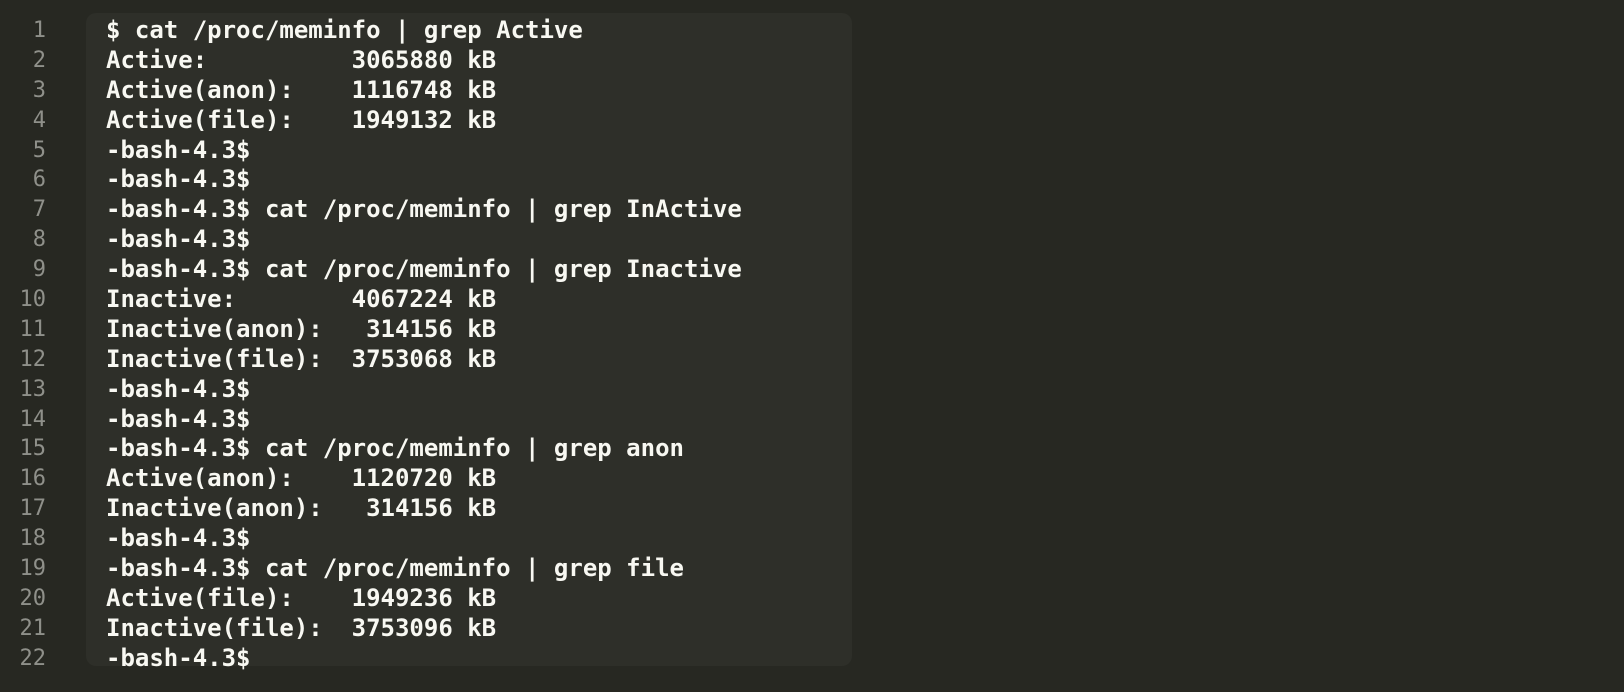  Describe the element at coordinates (39, 90) in the screenshot. I see `line-number: 3` at that location.